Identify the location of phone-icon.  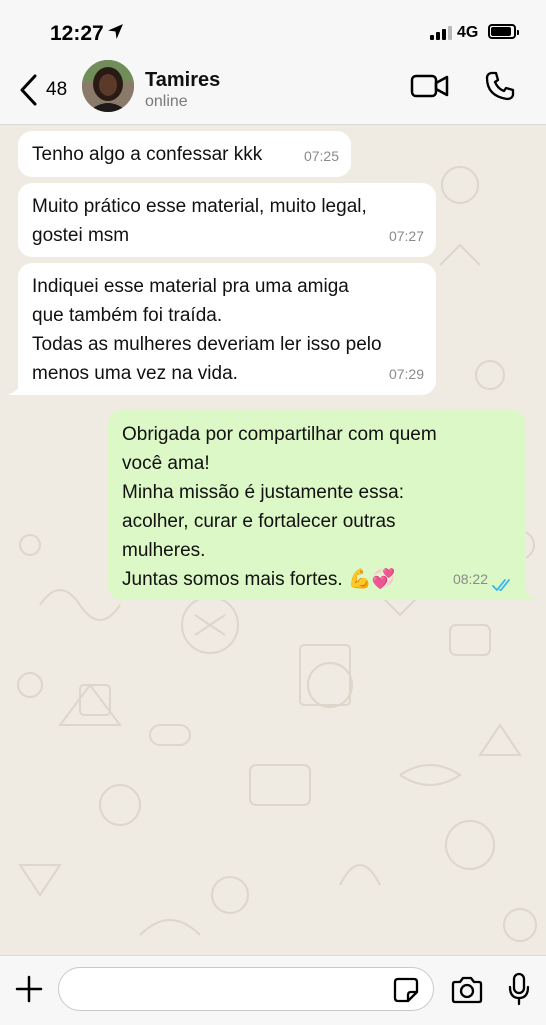
(500, 86).